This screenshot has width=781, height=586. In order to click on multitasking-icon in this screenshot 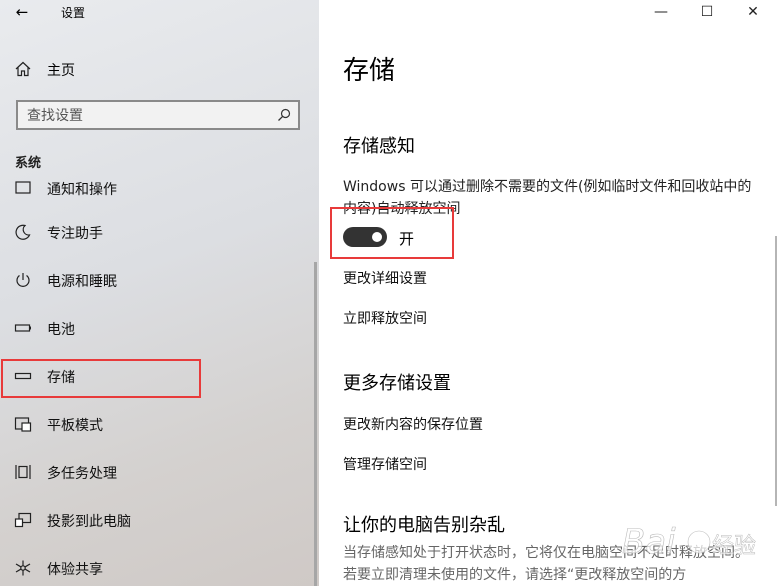, I will do `click(23, 472)`.